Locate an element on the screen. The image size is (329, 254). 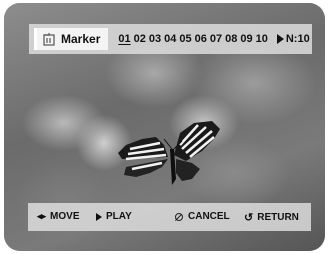
play-label: PLAY is located at coordinates (119, 216).